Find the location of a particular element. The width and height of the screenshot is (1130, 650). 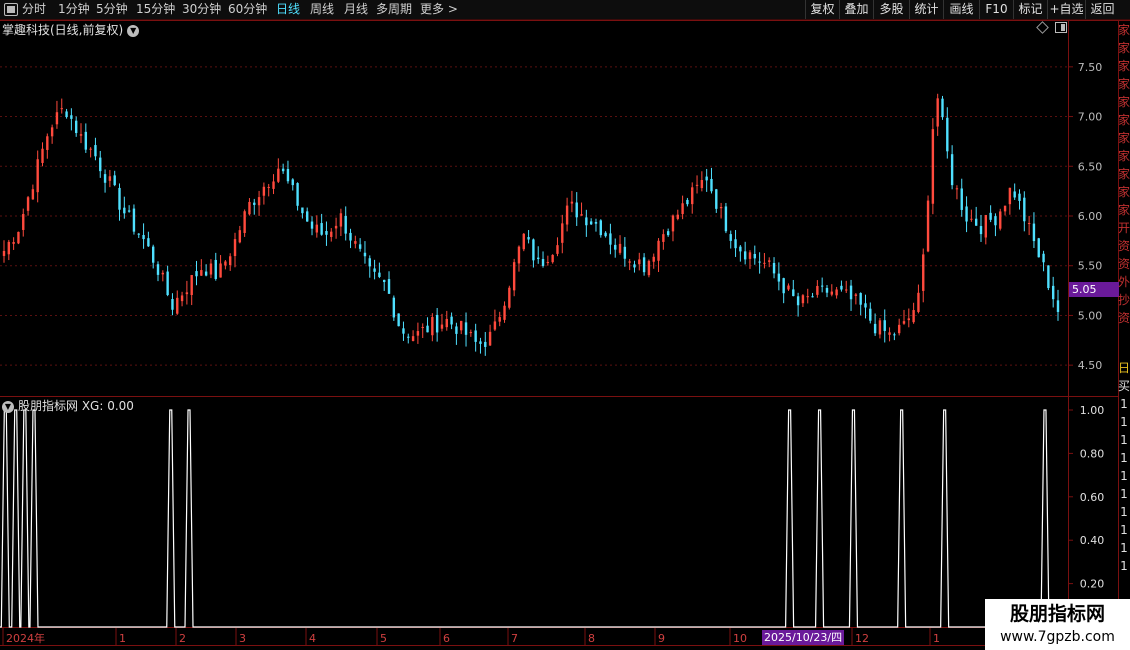

price-tick-label: 6.00 is located at coordinates (1090, 216).